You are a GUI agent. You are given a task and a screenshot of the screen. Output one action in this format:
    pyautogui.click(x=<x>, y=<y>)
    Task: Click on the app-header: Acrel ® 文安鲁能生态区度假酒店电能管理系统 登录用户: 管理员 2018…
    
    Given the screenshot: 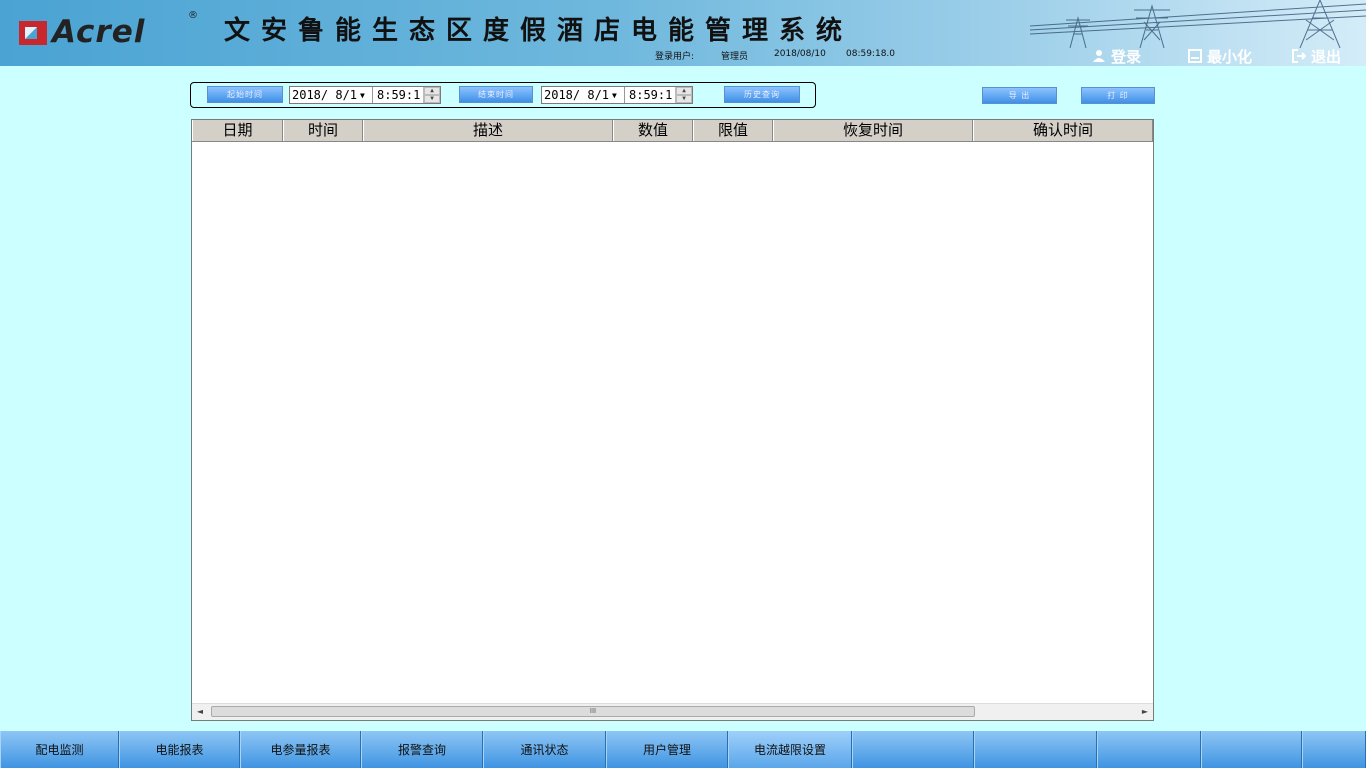 What is the action you would take?
    pyautogui.click(x=683, y=33)
    